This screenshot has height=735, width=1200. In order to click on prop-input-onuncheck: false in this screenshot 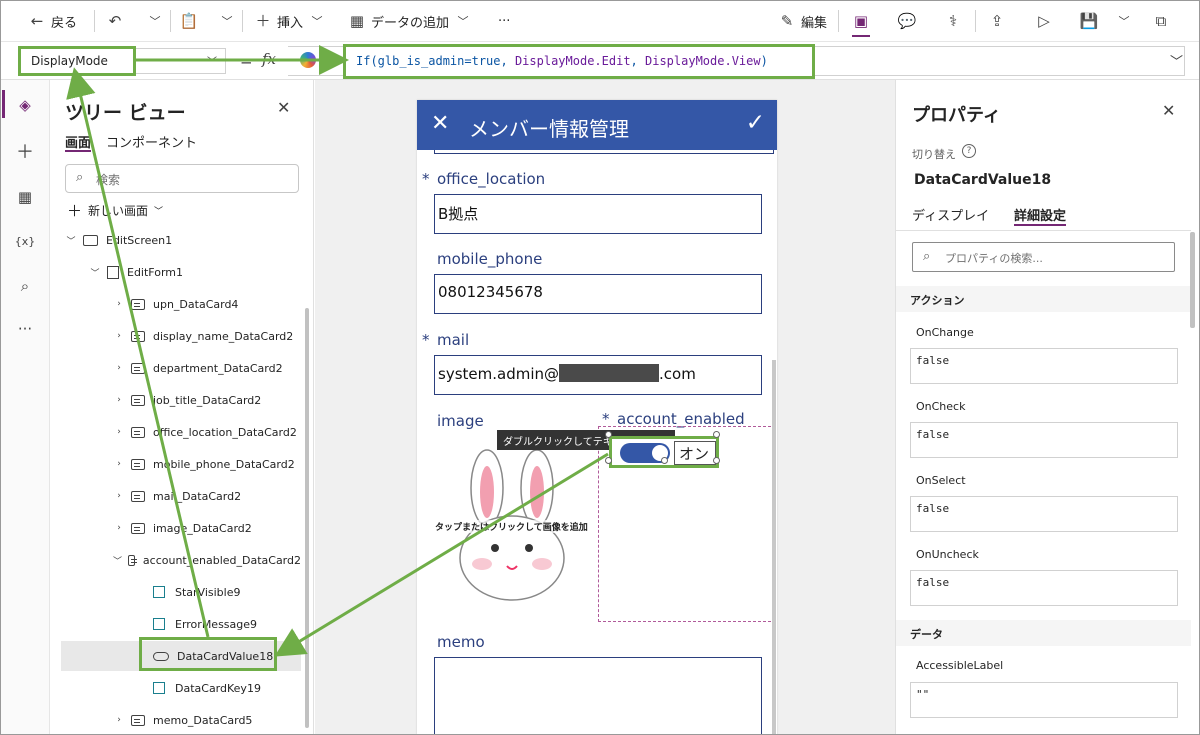, I will do `click(1044, 588)`.